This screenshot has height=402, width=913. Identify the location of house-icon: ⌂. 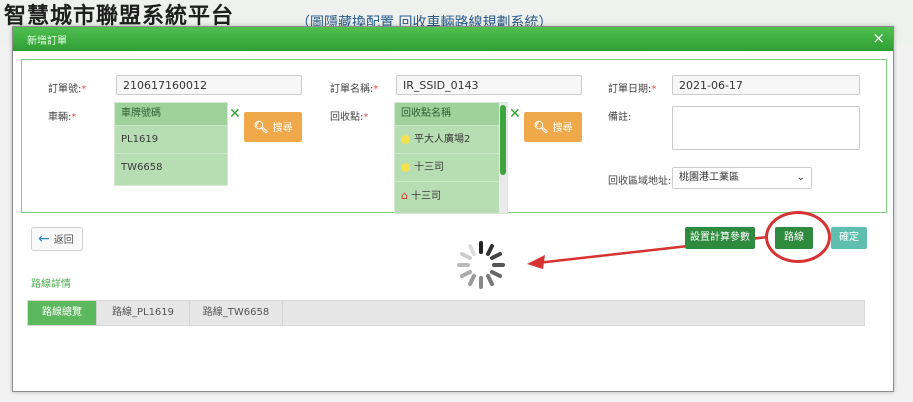
(404, 195).